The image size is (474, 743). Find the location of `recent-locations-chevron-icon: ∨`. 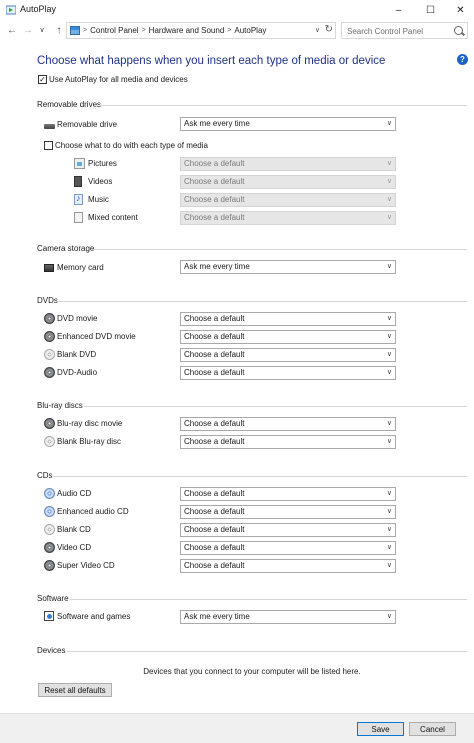

recent-locations-chevron-icon: ∨ is located at coordinates (42, 30).